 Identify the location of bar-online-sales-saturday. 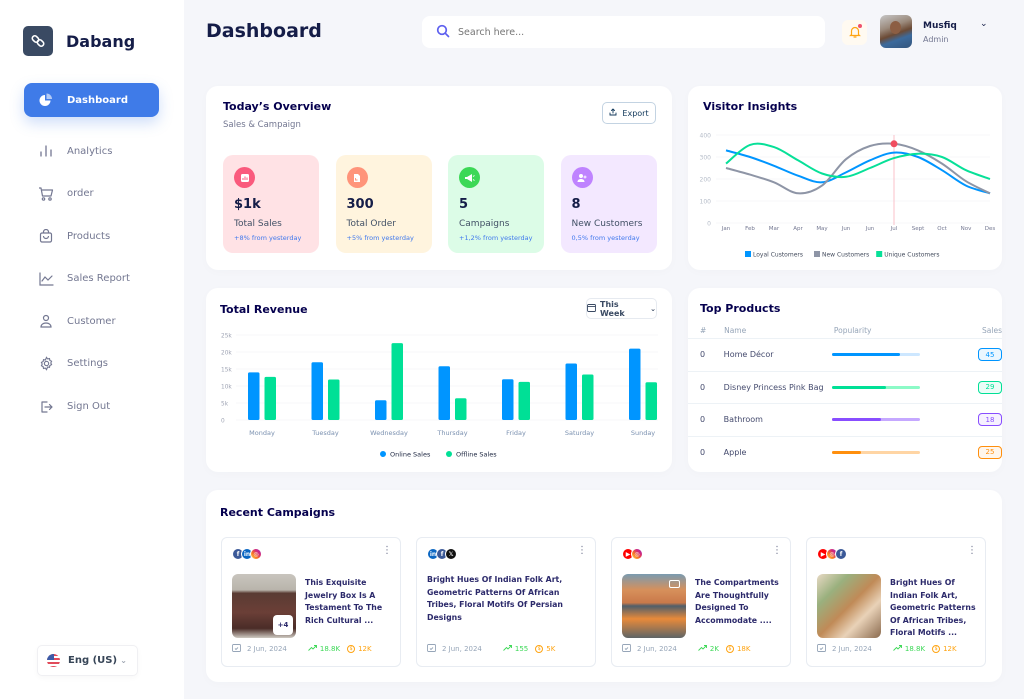
(571, 391).